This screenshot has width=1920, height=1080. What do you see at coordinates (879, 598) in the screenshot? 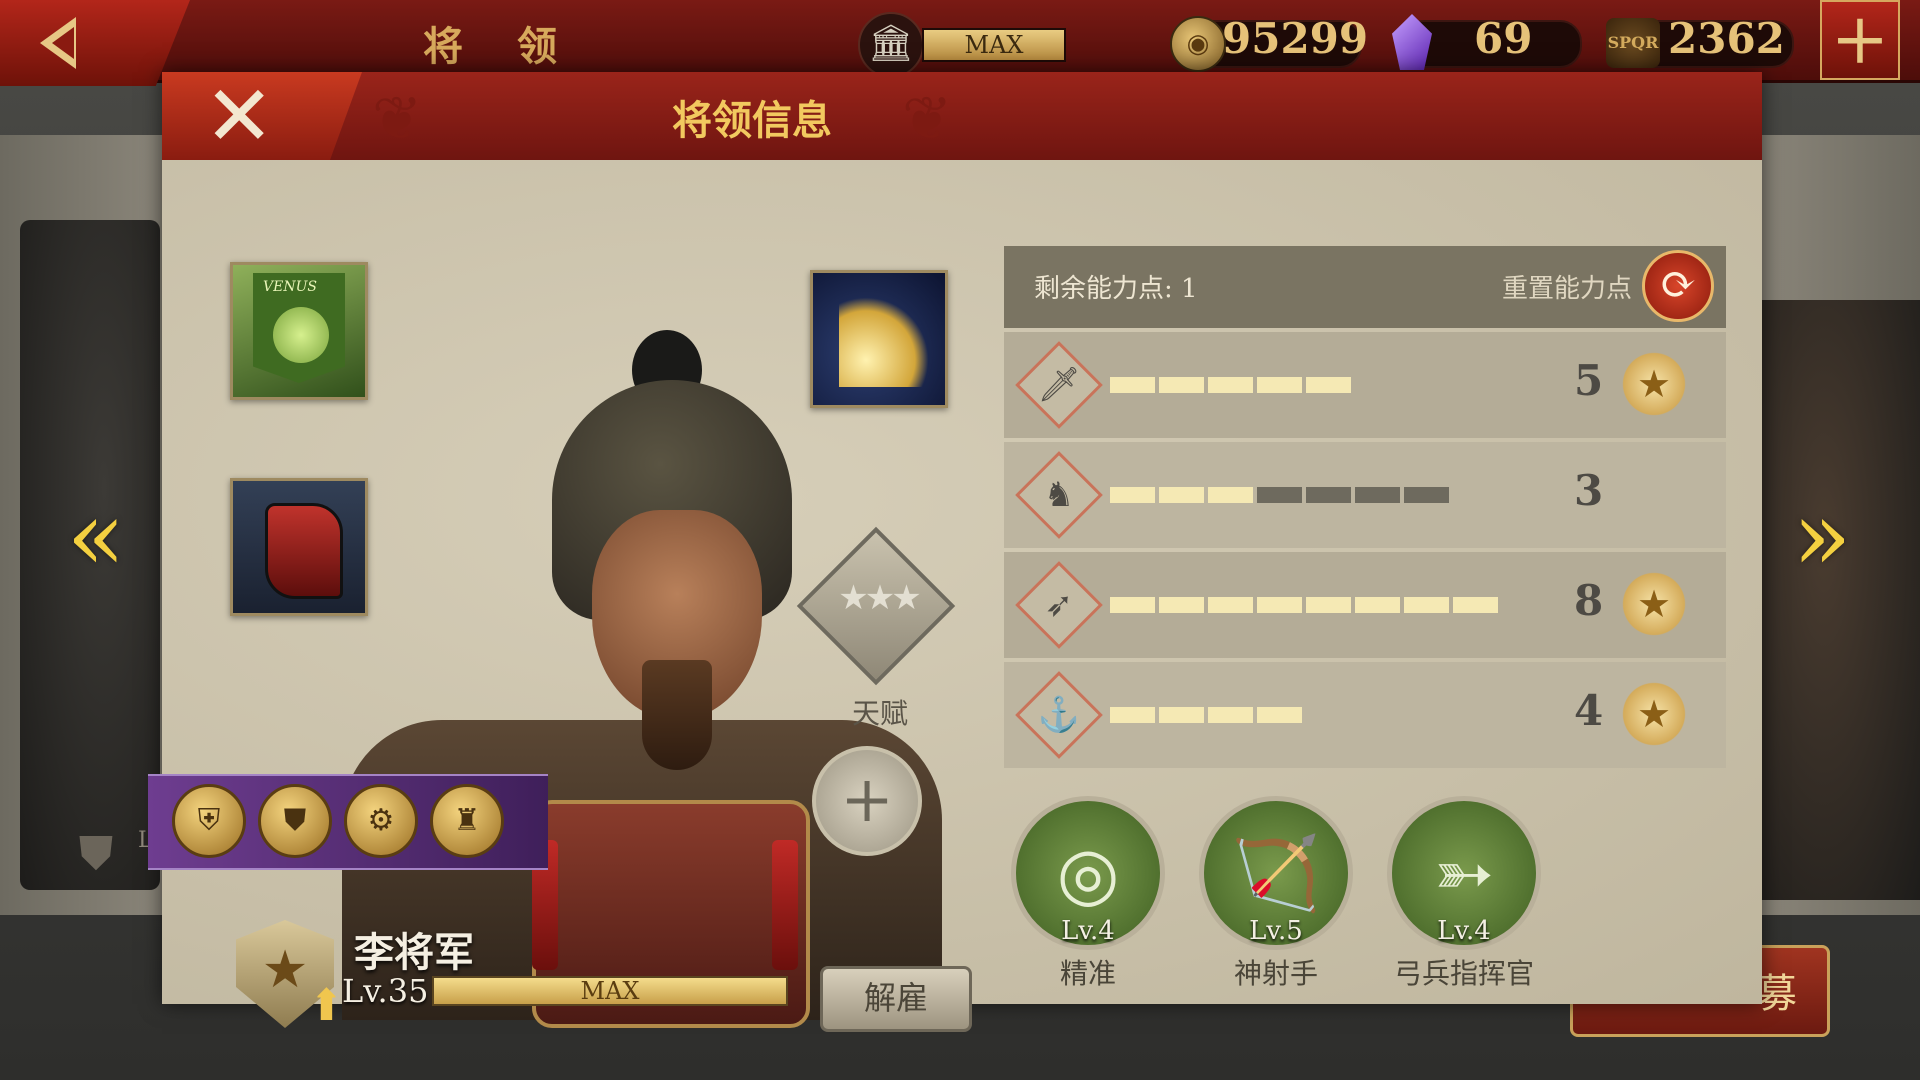
I see `talent-stars-icon: ★★★` at bounding box center [879, 598].